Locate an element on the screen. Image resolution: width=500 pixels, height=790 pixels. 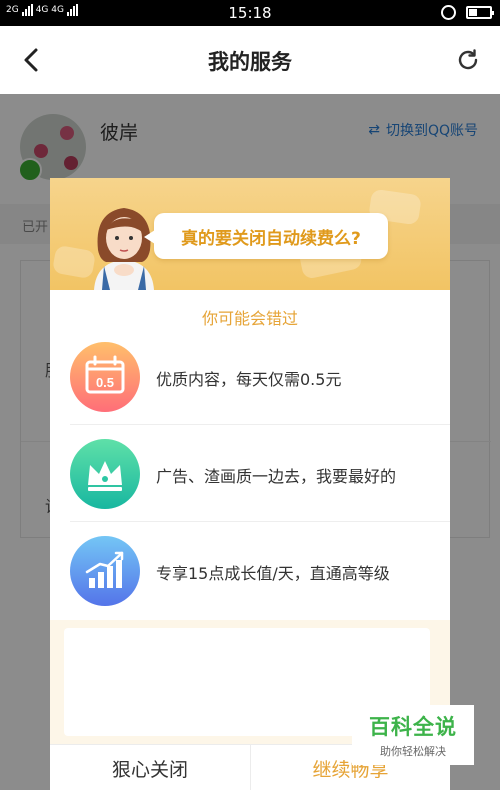
crown-icon is located at coordinates (105, 474).